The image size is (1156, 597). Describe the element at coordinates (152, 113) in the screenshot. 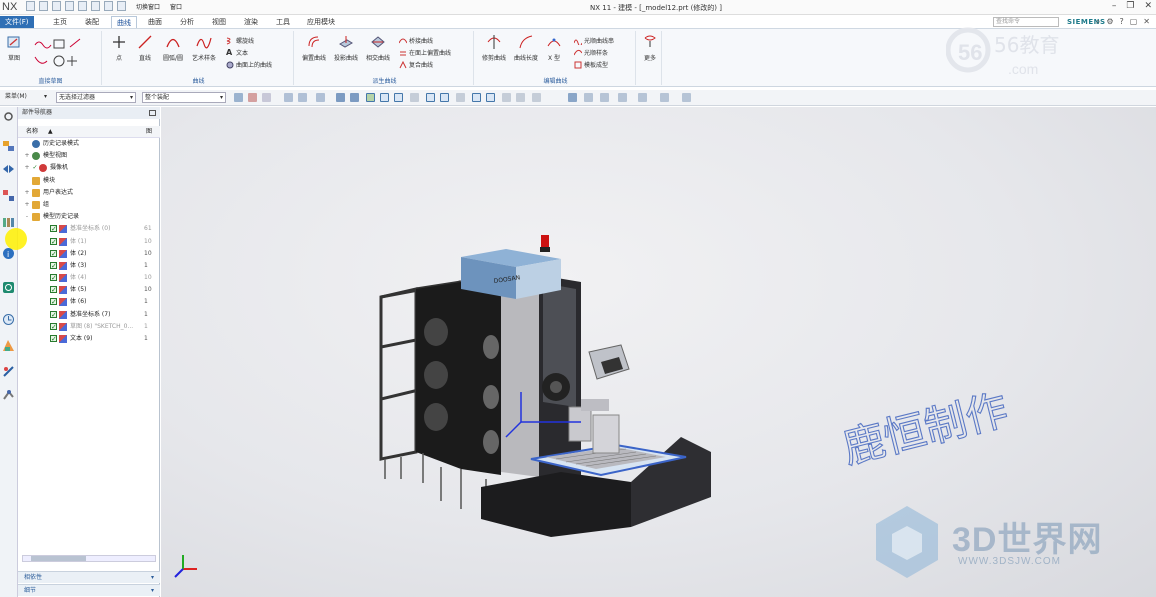

I see `maximize-icon` at that location.